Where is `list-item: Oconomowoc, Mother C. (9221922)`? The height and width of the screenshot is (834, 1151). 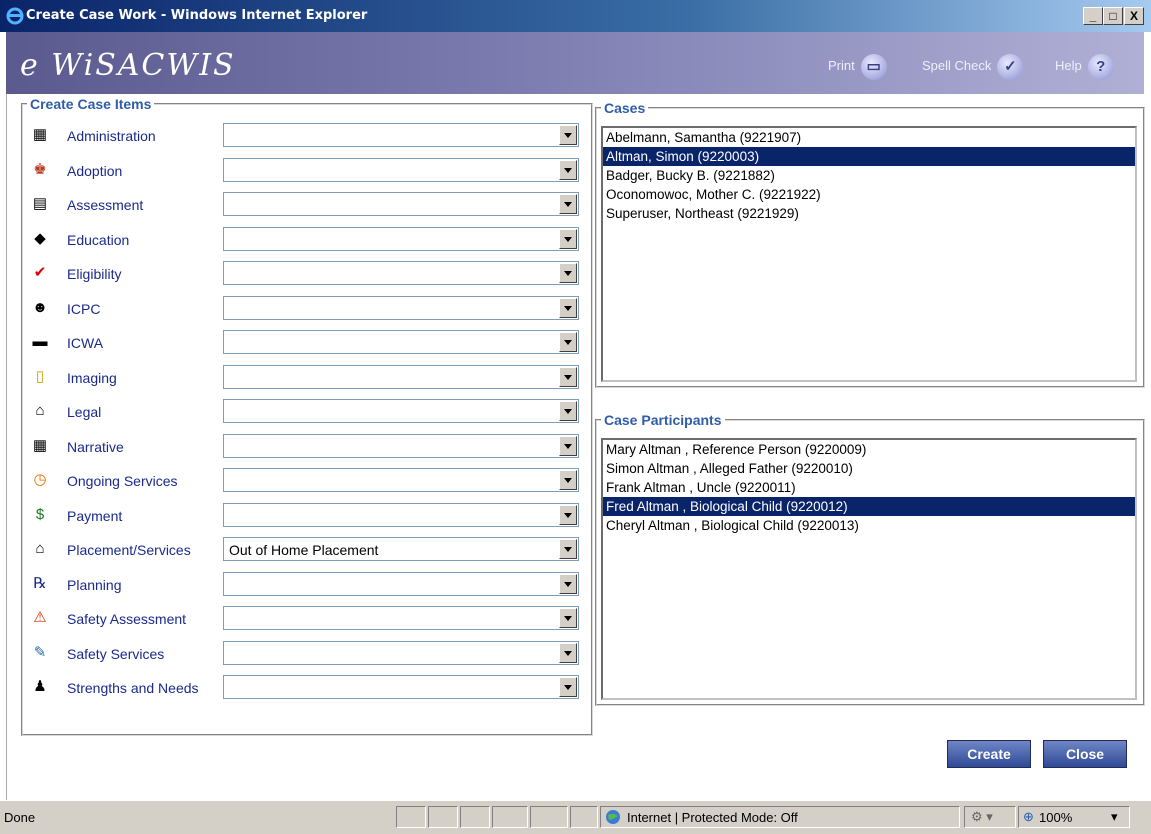 list-item: Oconomowoc, Mother C. (9221922) is located at coordinates (869, 194).